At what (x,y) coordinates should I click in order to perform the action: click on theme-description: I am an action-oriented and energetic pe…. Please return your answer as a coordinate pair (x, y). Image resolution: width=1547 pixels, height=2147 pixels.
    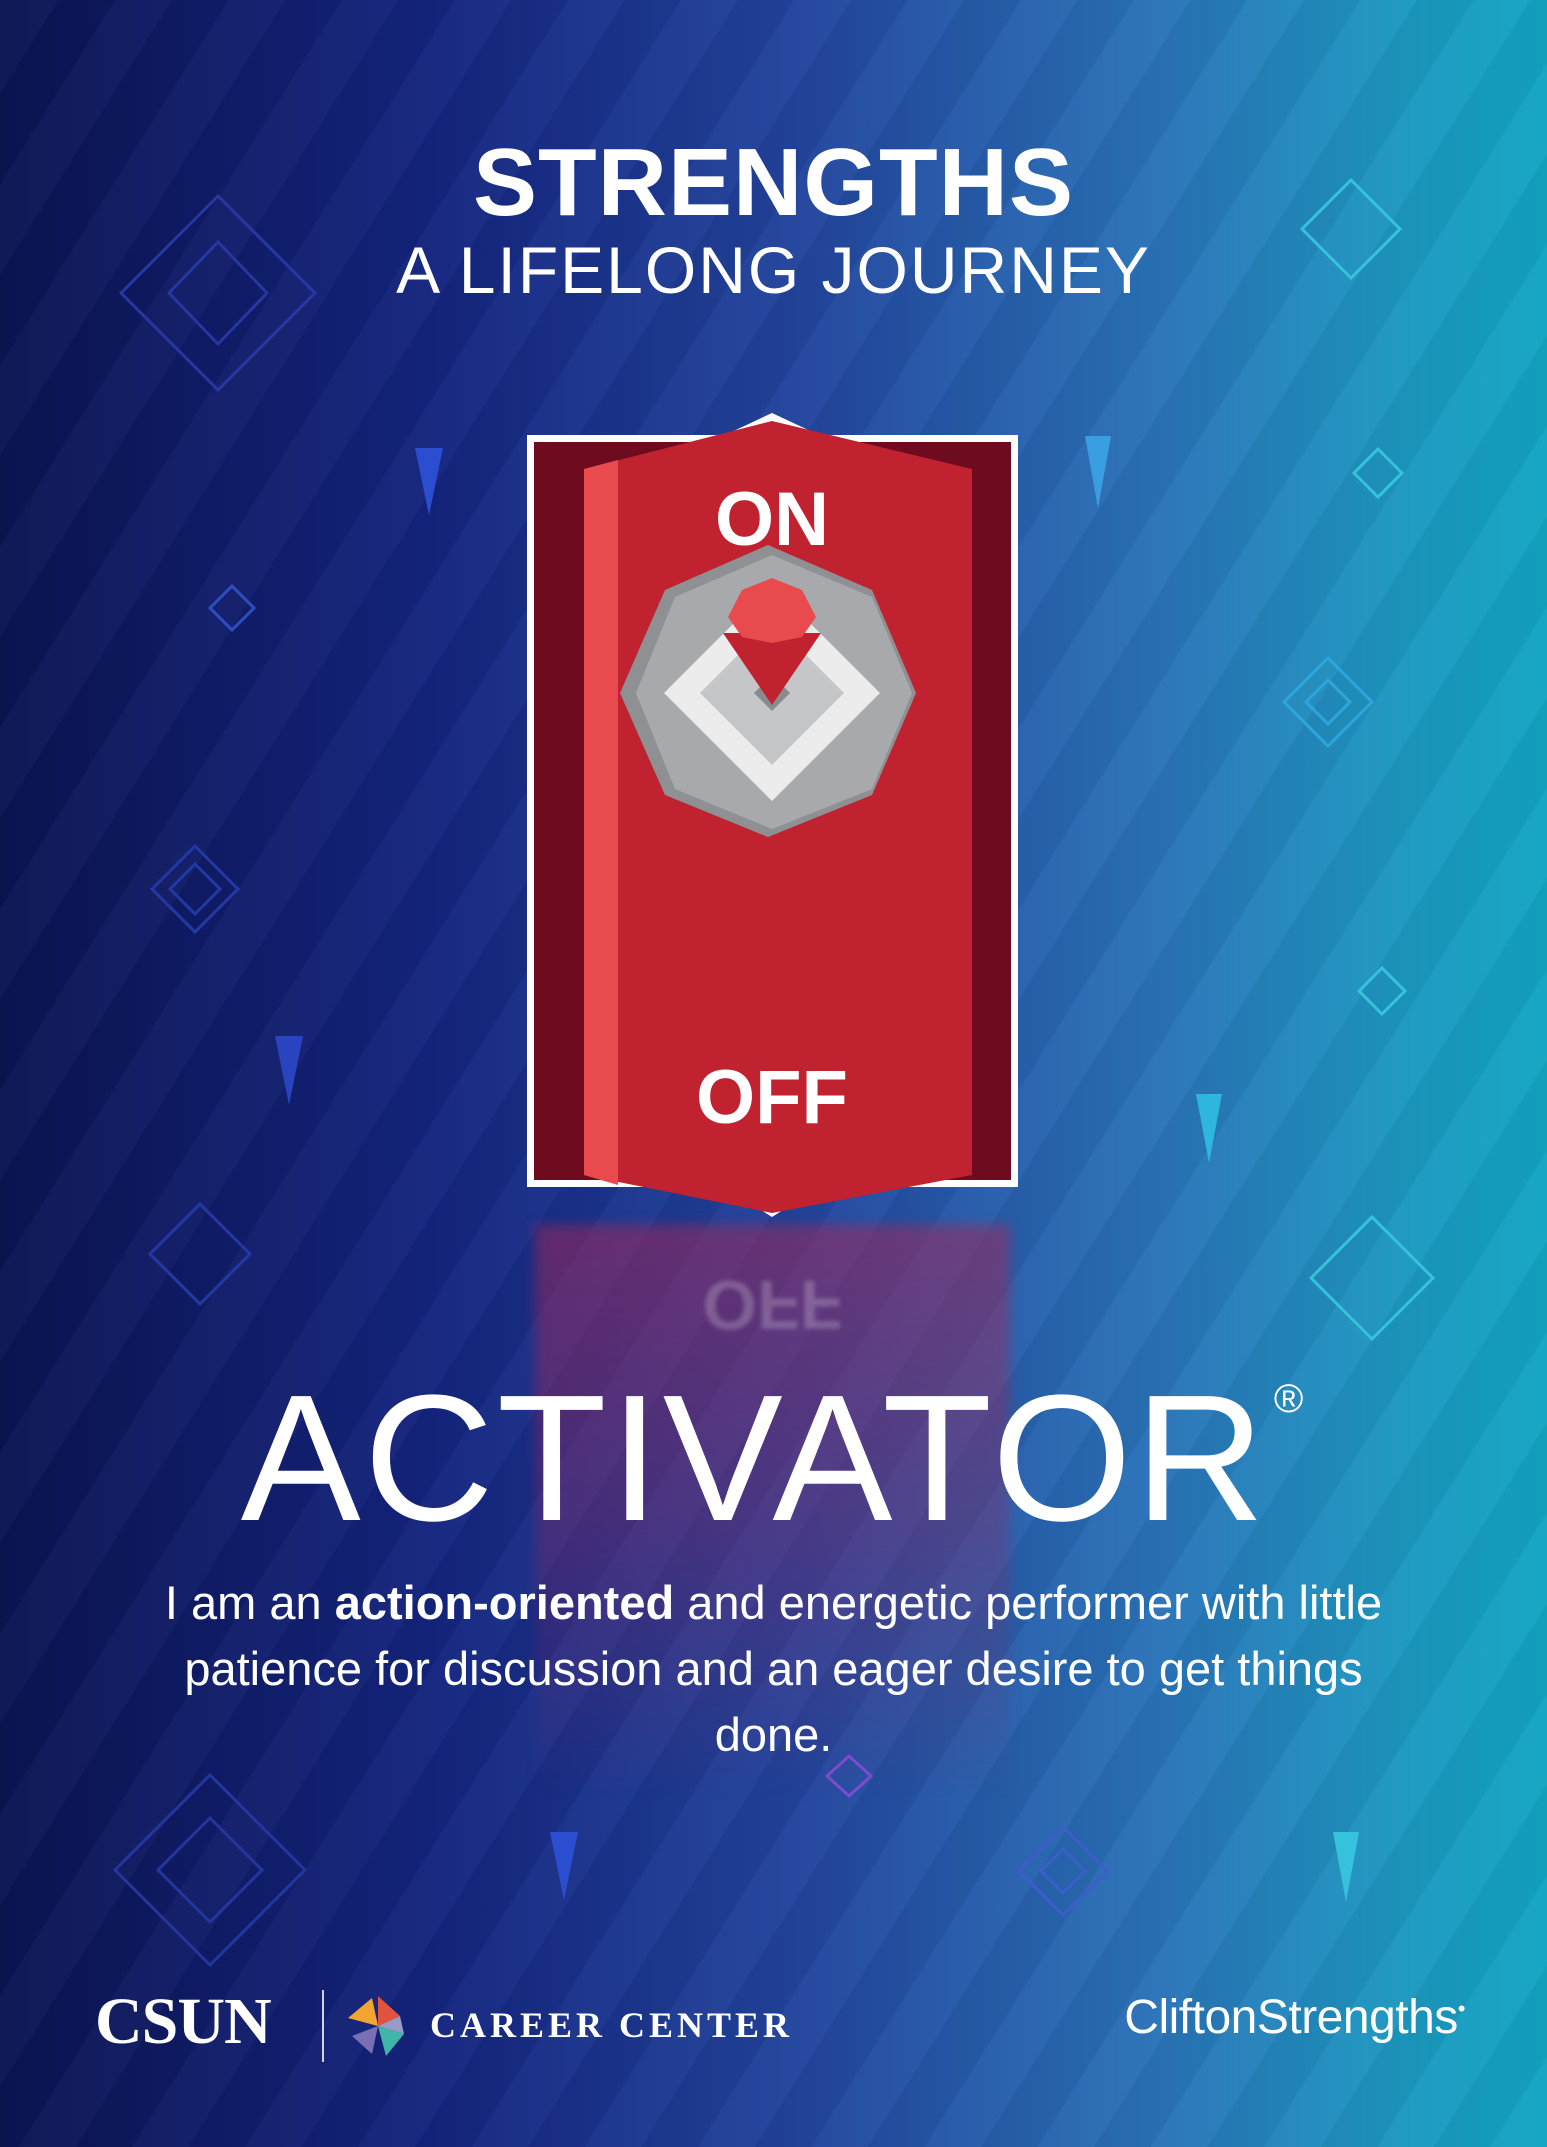
    Looking at the image, I should click on (773, 1669).